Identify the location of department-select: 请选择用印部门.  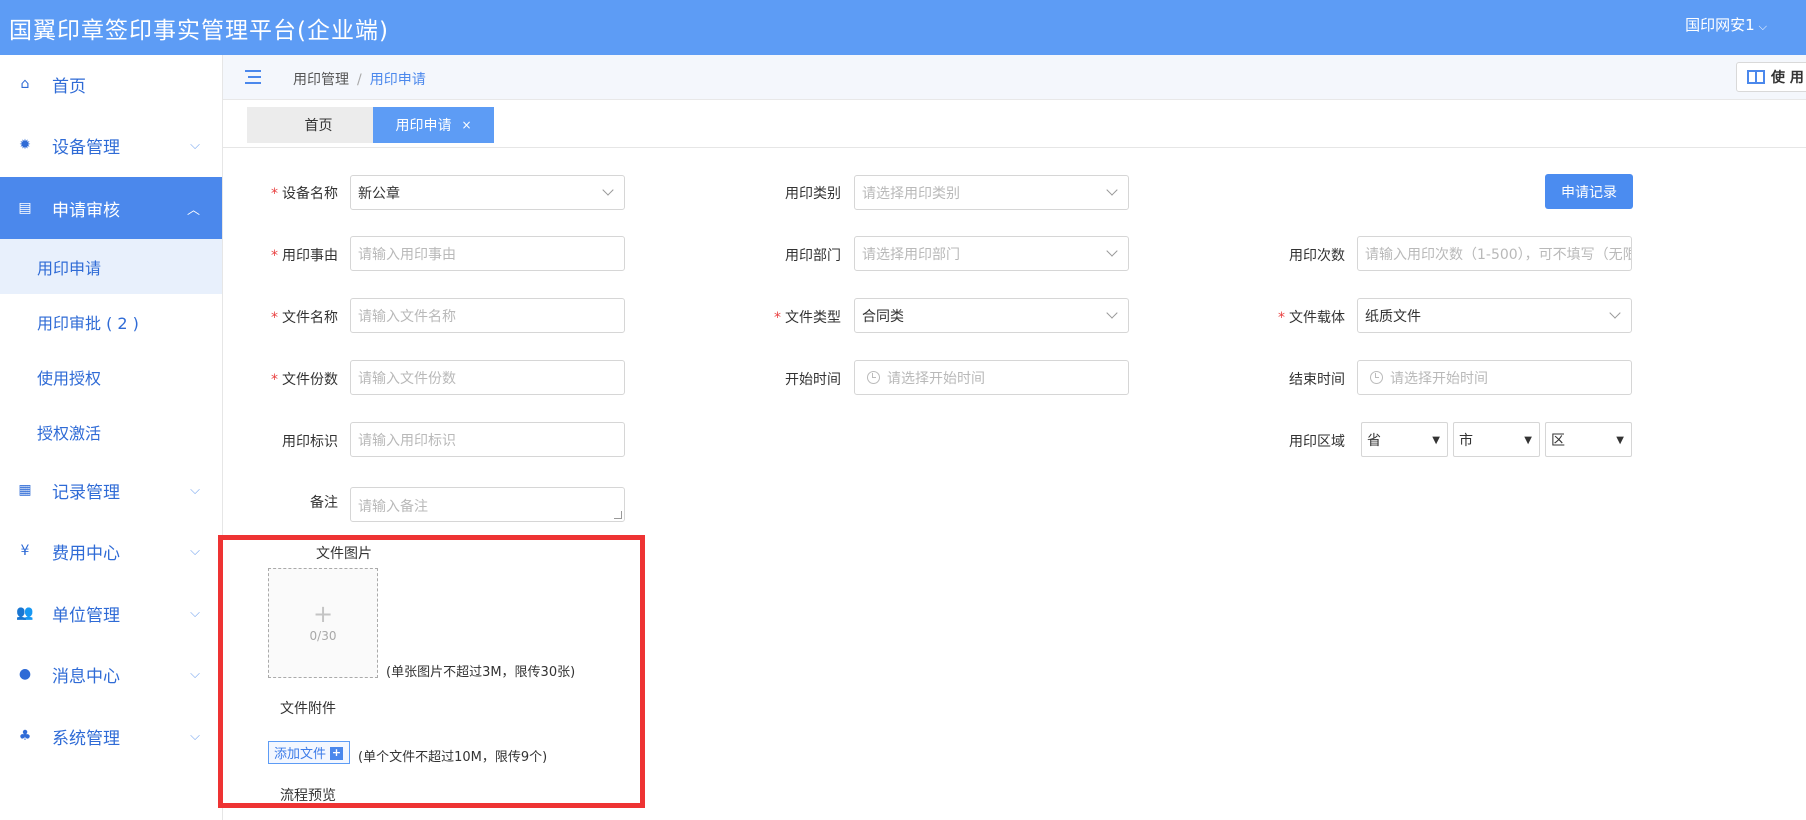
(991, 253).